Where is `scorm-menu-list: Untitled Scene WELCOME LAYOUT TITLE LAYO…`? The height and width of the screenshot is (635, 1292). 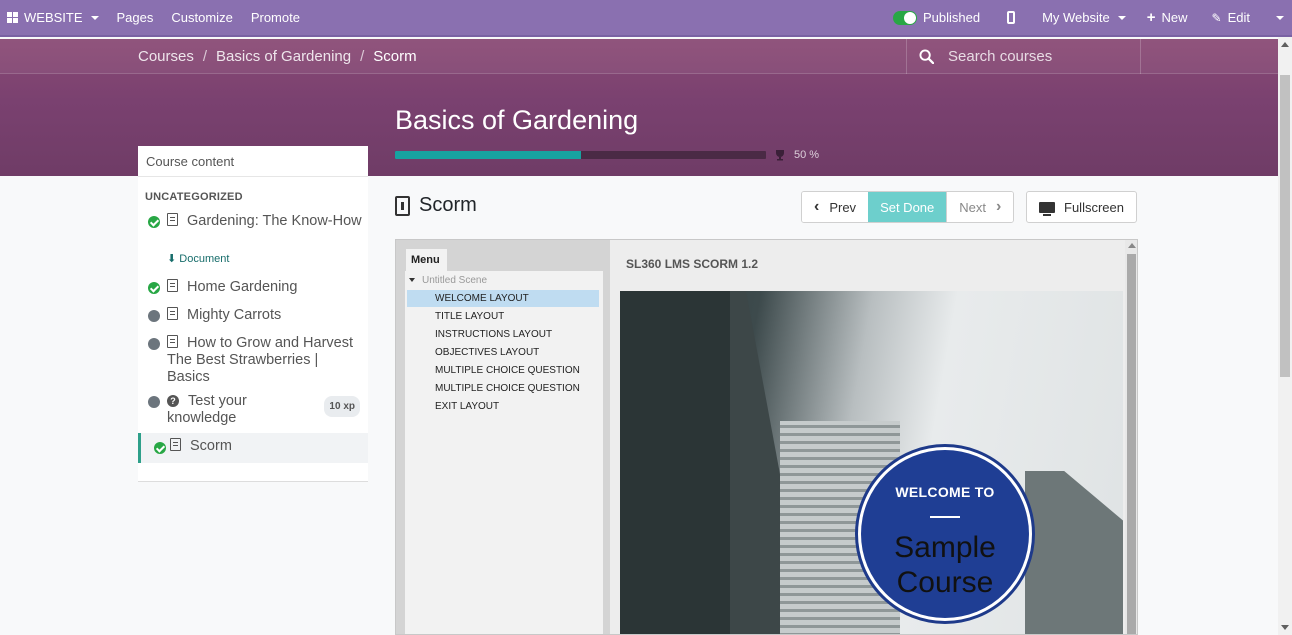 scorm-menu-list: Untitled Scene WELCOME LAYOUT TITLE LAYO… is located at coordinates (504, 452).